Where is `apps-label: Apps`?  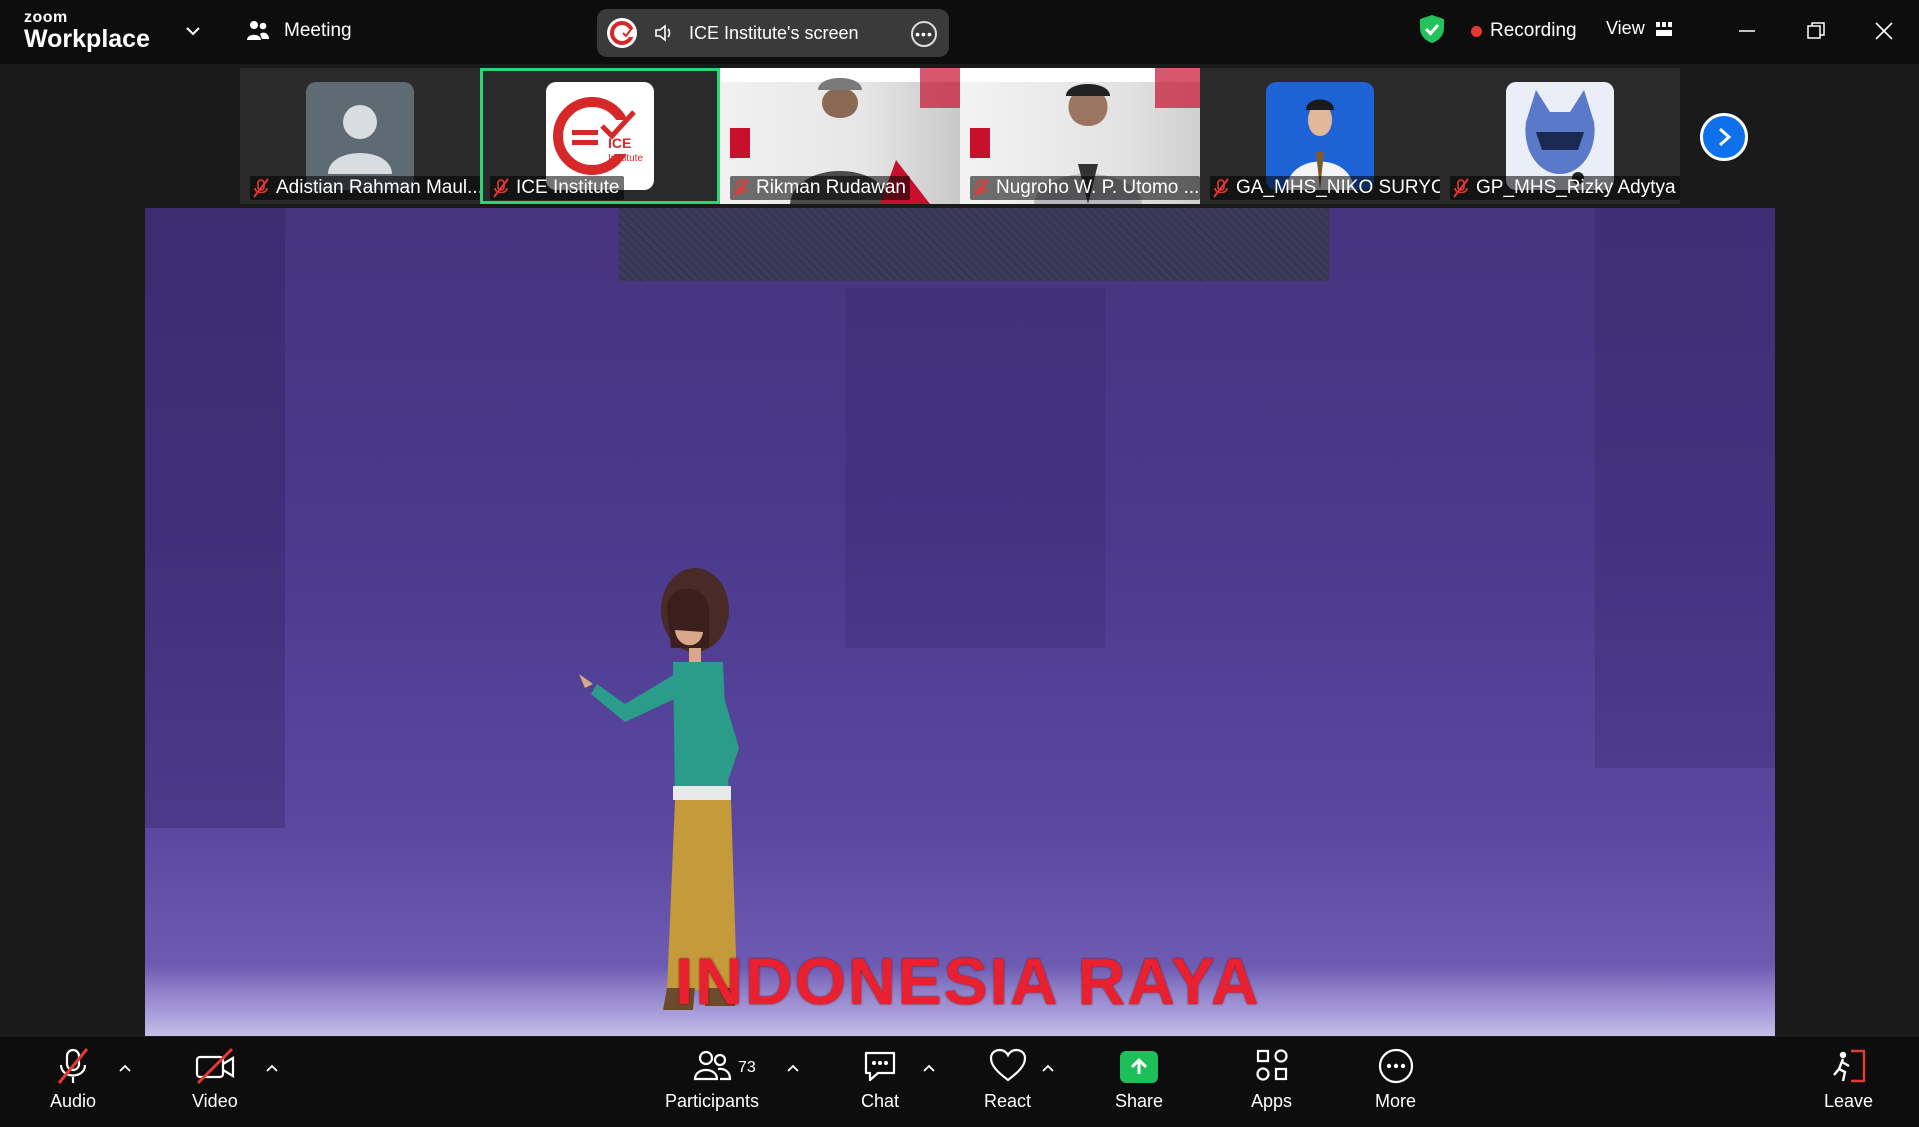 apps-label: Apps is located at coordinates (1272, 1101).